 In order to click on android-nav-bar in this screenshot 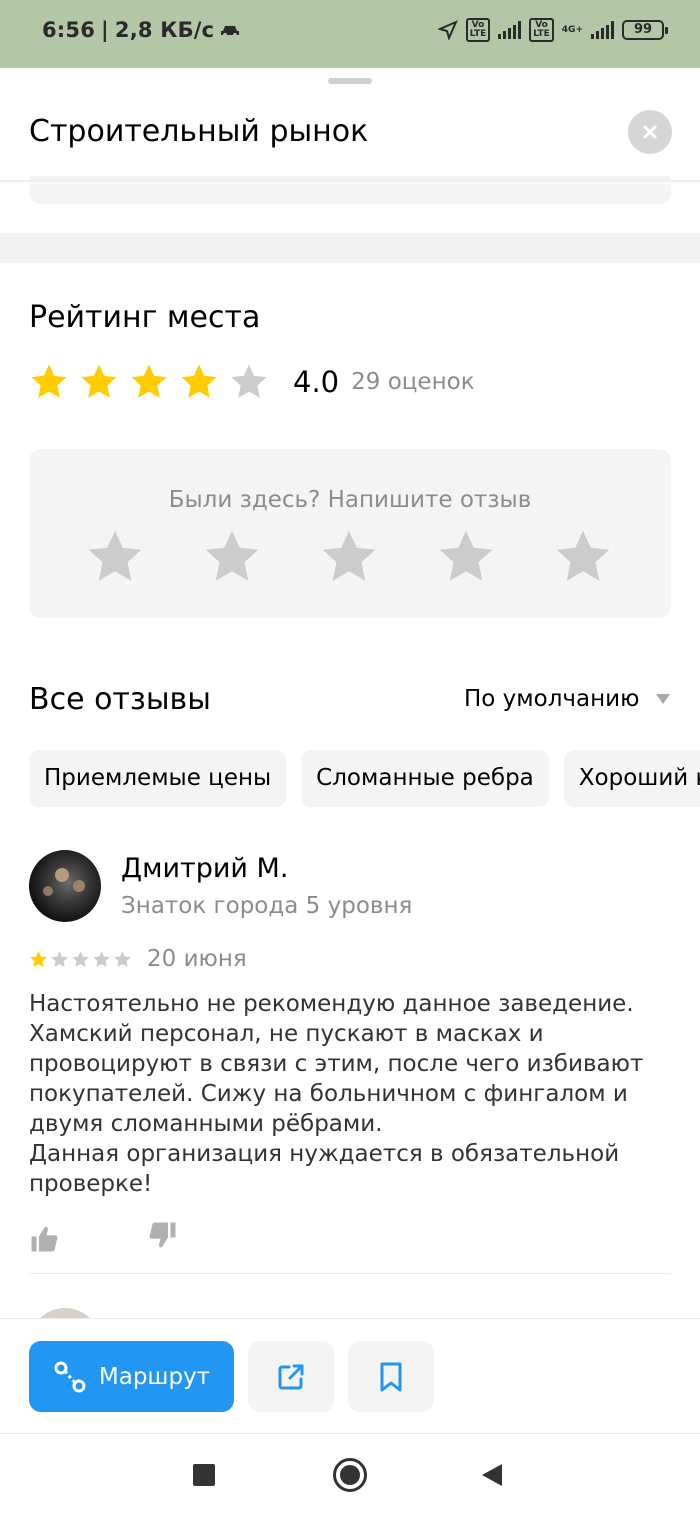, I will do `click(350, 1475)`.